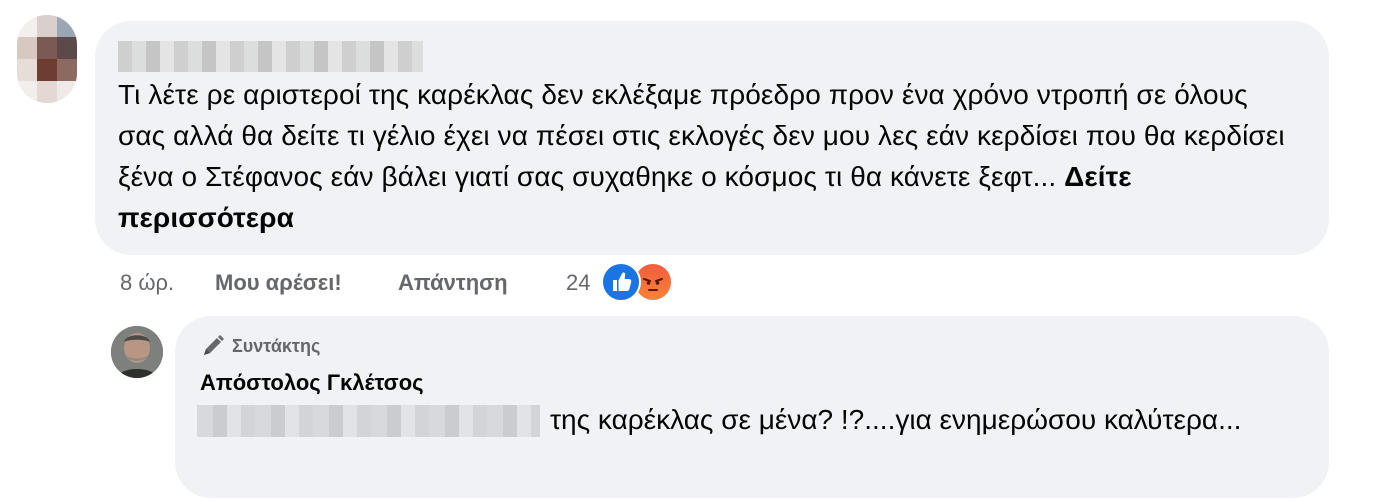 The height and width of the screenshot is (501, 1390). What do you see at coordinates (453, 283) in the screenshot?
I see `reply-button: Απάντηση` at bounding box center [453, 283].